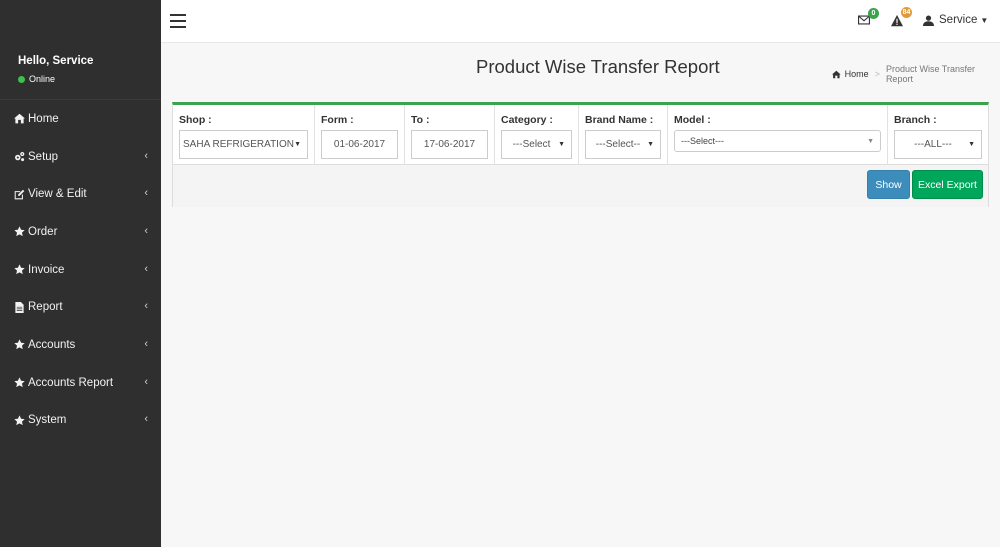 This screenshot has height=547, width=1000. I want to click on breadcrumb-current: Product Wise Transfer Report, so click(930, 74).